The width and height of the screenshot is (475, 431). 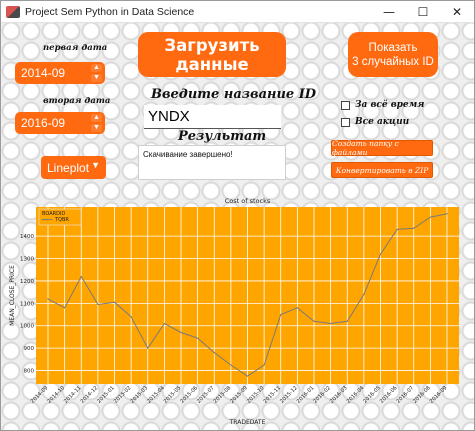 I want to click on random-button-line1: Показать, so click(x=393, y=47).